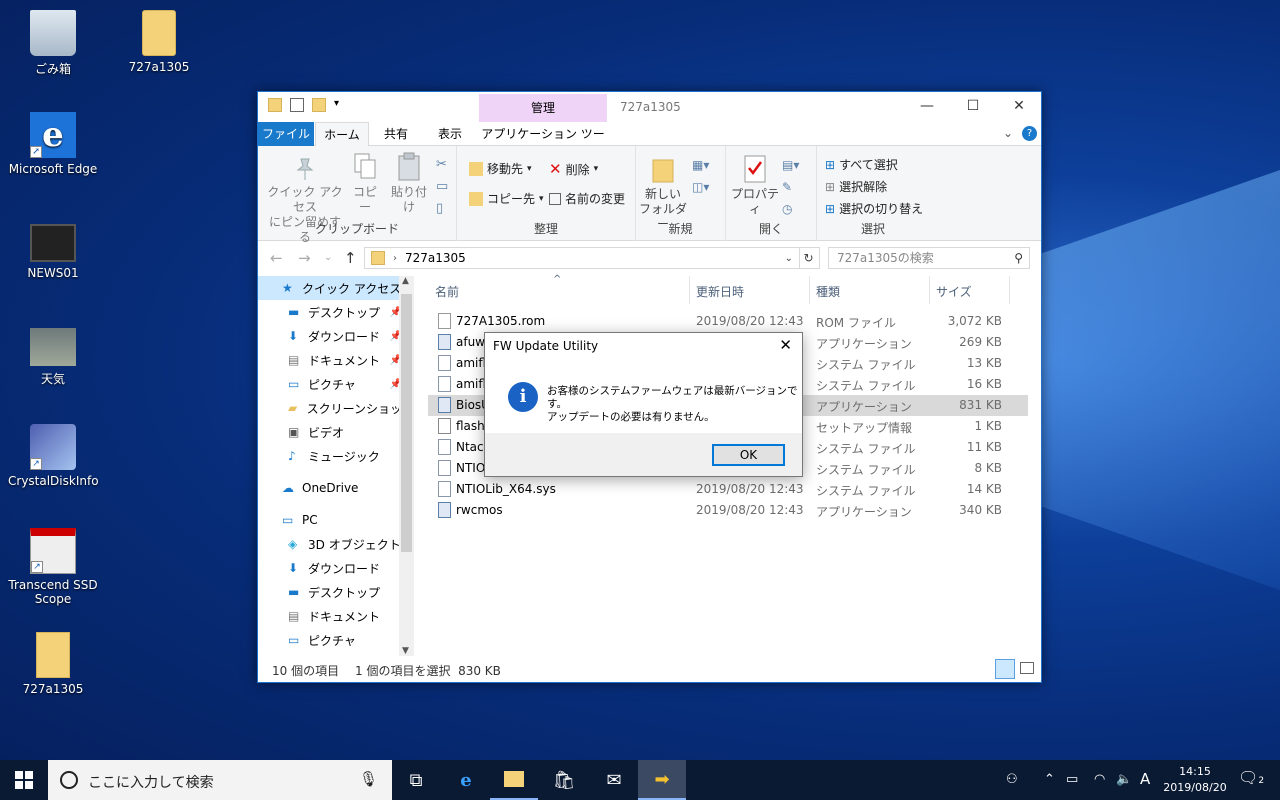  I want to click on copy-button: コピー, so click(365, 183).